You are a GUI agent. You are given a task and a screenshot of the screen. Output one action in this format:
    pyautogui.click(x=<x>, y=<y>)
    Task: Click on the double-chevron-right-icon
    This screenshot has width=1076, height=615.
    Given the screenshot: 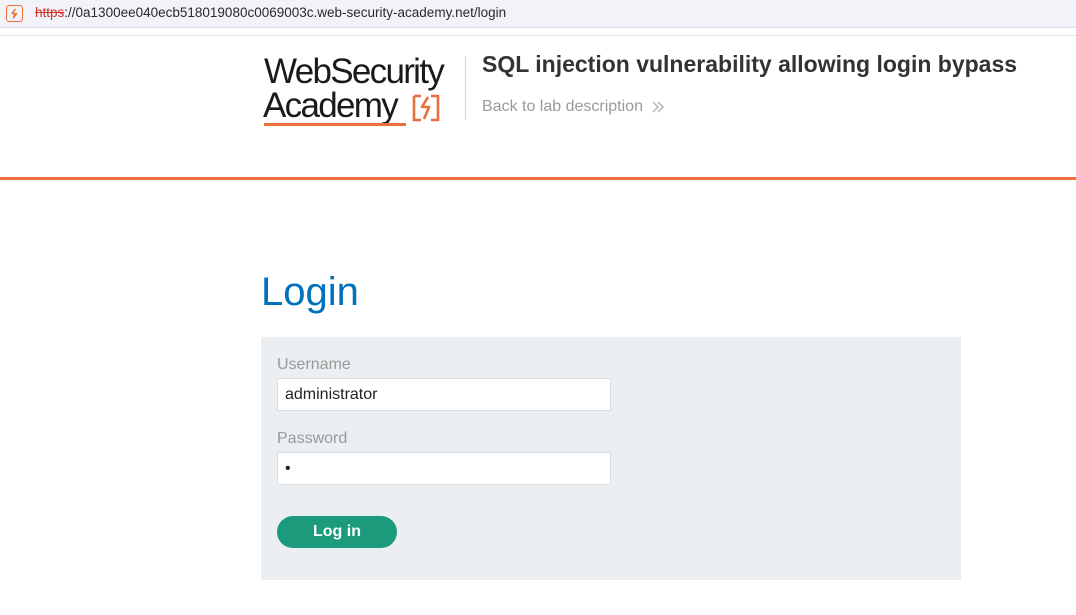 What is the action you would take?
    pyautogui.click(x=658, y=107)
    